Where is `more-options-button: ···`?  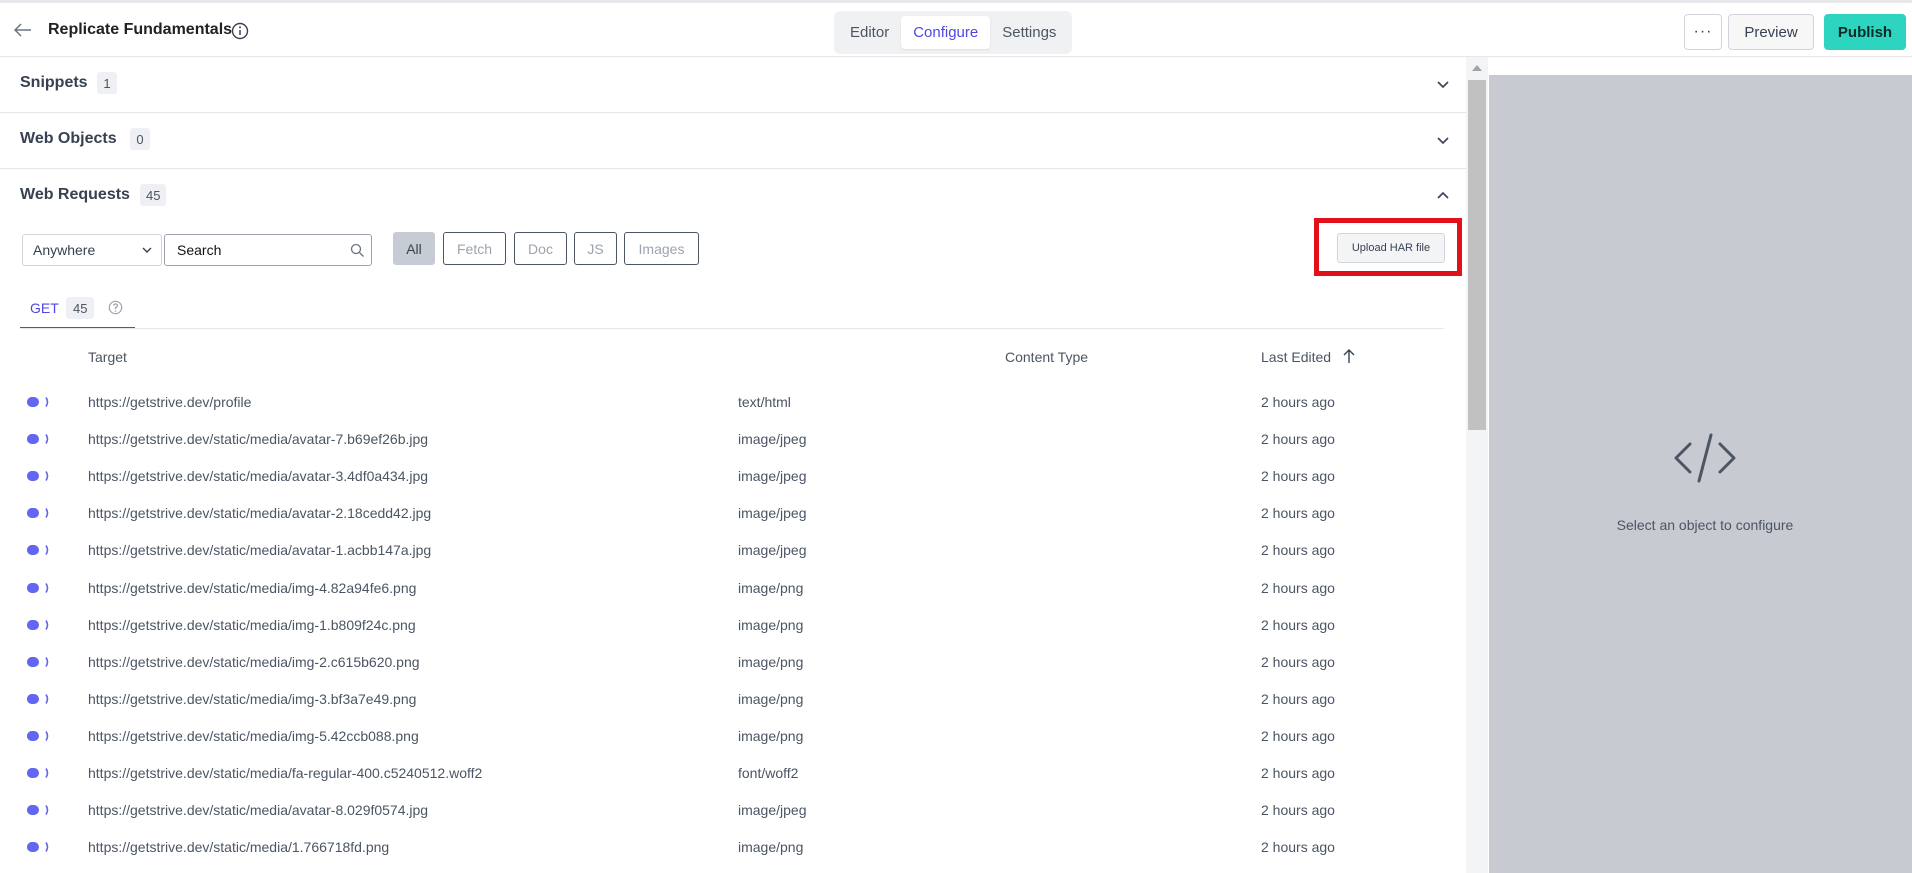 more-options-button: ··· is located at coordinates (1703, 32).